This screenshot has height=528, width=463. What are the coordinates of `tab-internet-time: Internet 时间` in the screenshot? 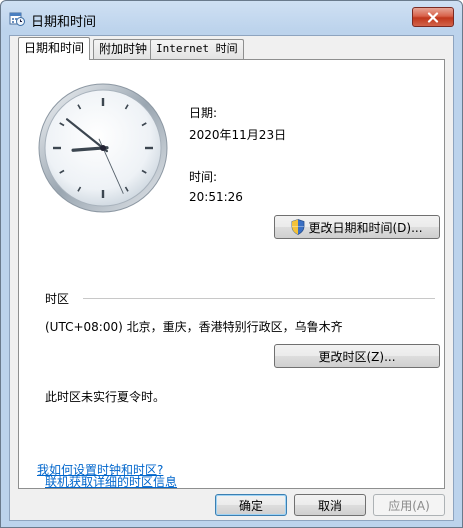 It's located at (197, 49).